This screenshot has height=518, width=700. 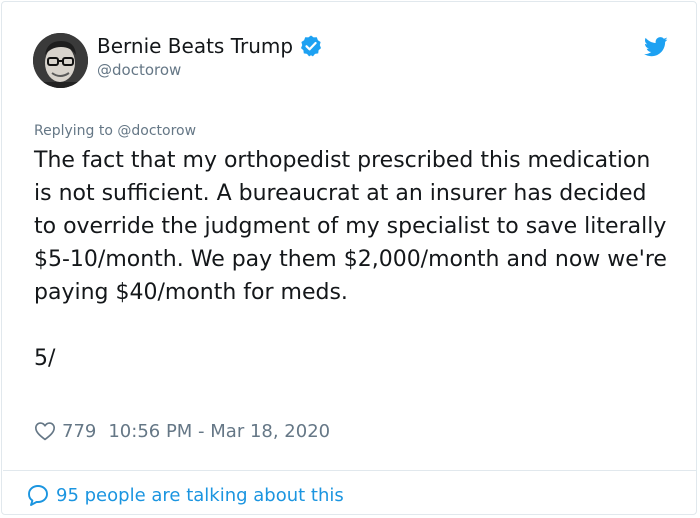 I want to click on author-display-name: Bernie Beats Trump, so click(x=210, y=46).